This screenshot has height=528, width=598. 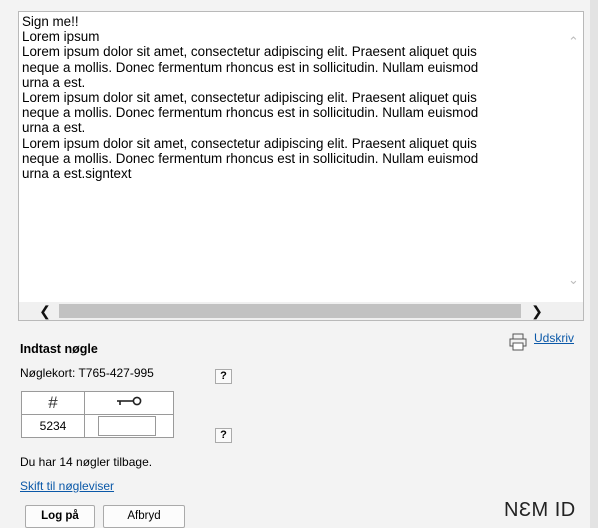 I want to click on horizontal-scrollbar: ❮ ❯, so click(x=301, y=311).